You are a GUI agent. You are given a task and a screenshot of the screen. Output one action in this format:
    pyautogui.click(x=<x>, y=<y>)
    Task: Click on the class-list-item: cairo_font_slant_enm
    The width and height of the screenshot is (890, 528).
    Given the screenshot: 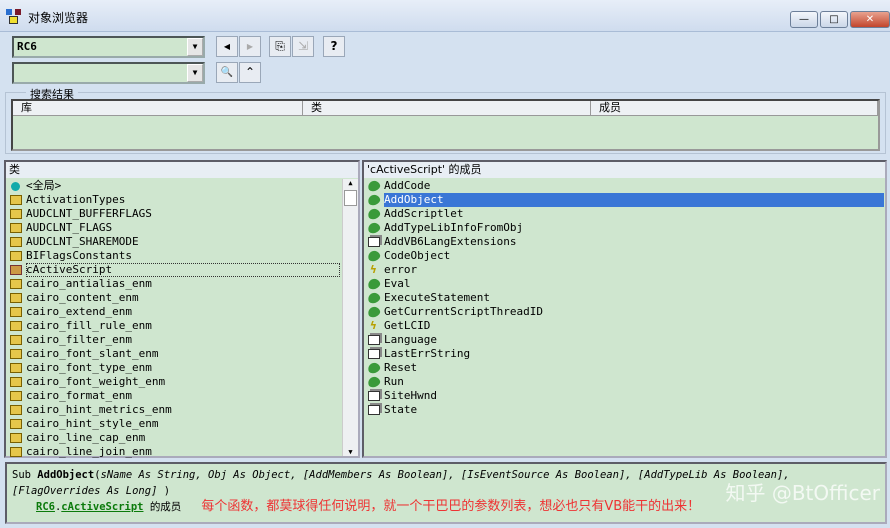 What is the action you would take?
    pyautogui.click(x=174, y=354)
    